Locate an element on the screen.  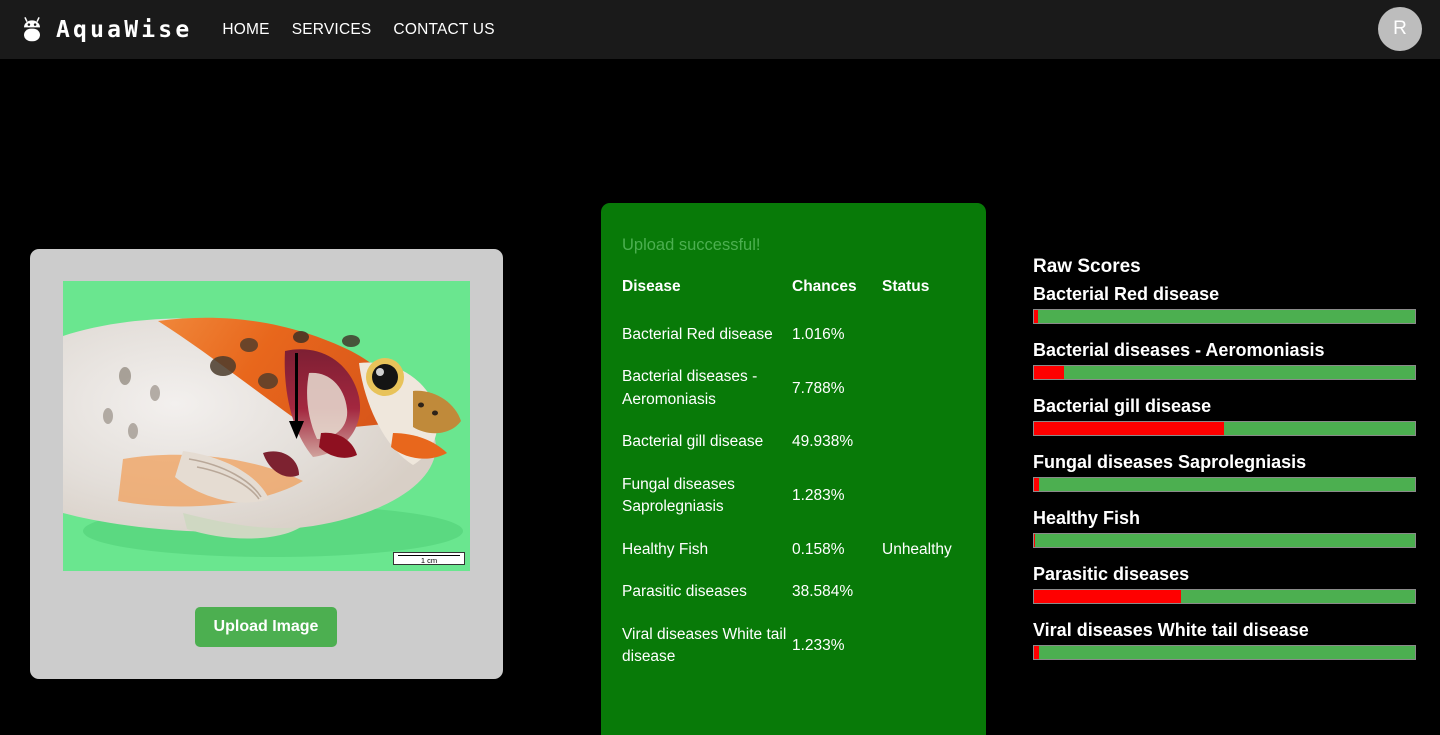
table-row: Bacterial gill disease 49.938% is located at coordinates (797, 442).